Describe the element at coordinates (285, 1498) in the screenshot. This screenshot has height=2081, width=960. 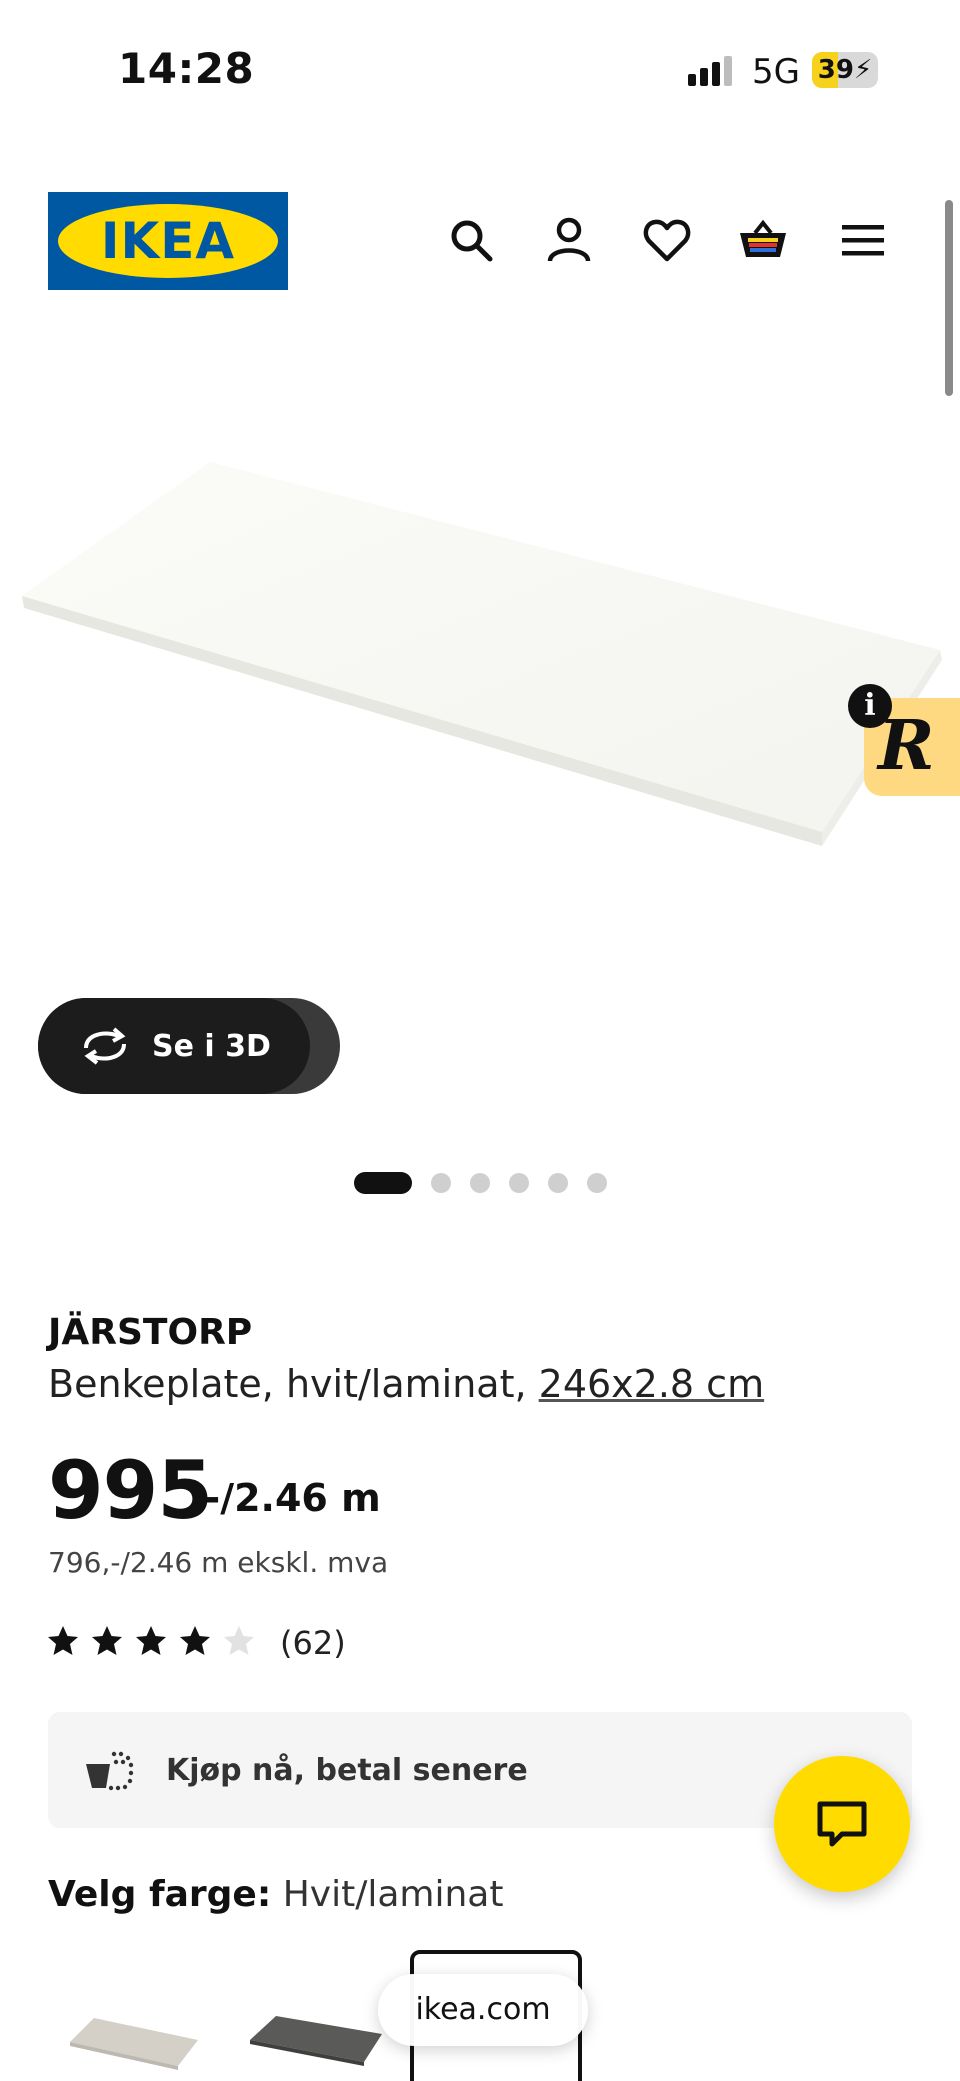
I see `price-unit: ,-/2.46 m` at that location.